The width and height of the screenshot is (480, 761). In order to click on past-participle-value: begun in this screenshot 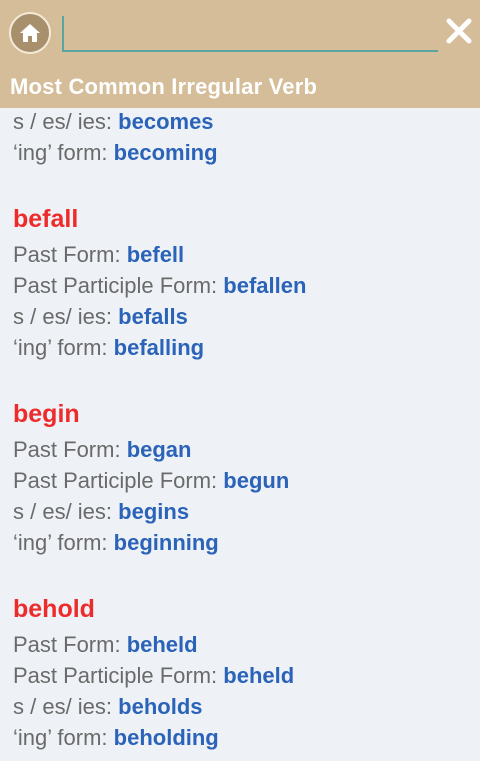, I will do `click(256, 480)`.